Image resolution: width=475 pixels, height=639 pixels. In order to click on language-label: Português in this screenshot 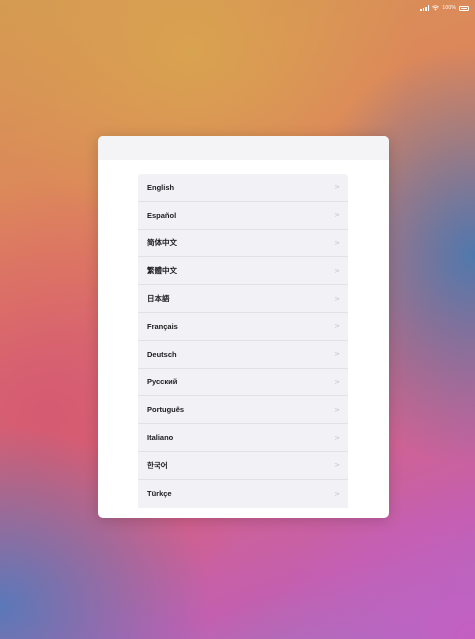, I will do `click(166, 410)`.